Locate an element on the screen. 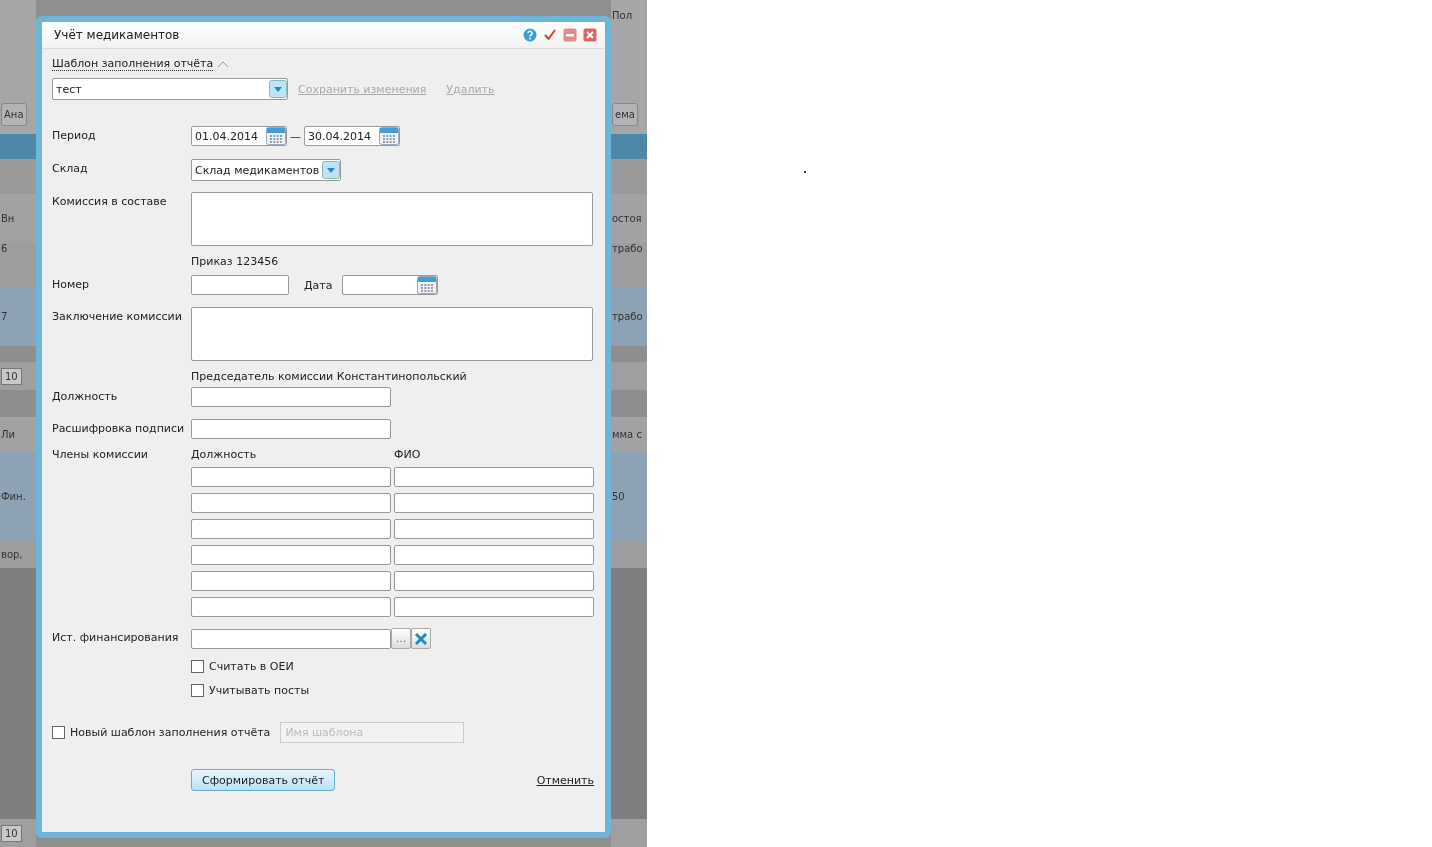 This screenshot has height=847, width=1432. column-header: Вн is located at coordinates (8, 218).